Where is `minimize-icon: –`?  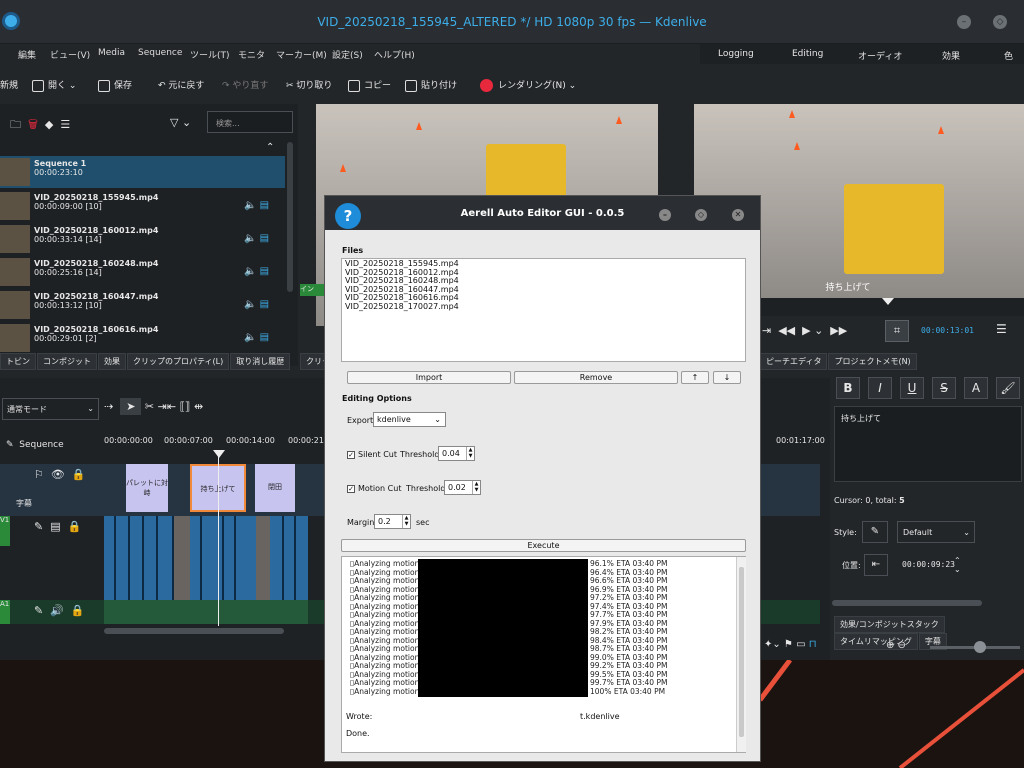 minimize-icon: – is located at coordinates (964, 22).